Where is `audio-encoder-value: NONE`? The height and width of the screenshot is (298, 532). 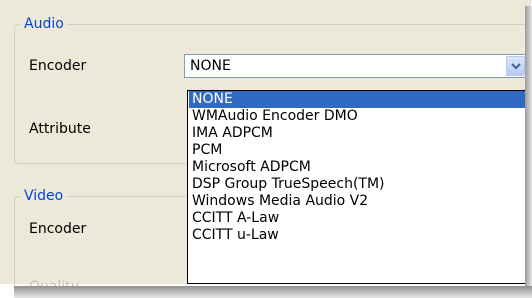
audio-encoder-value: NONE is located at coordinates (210, 66).